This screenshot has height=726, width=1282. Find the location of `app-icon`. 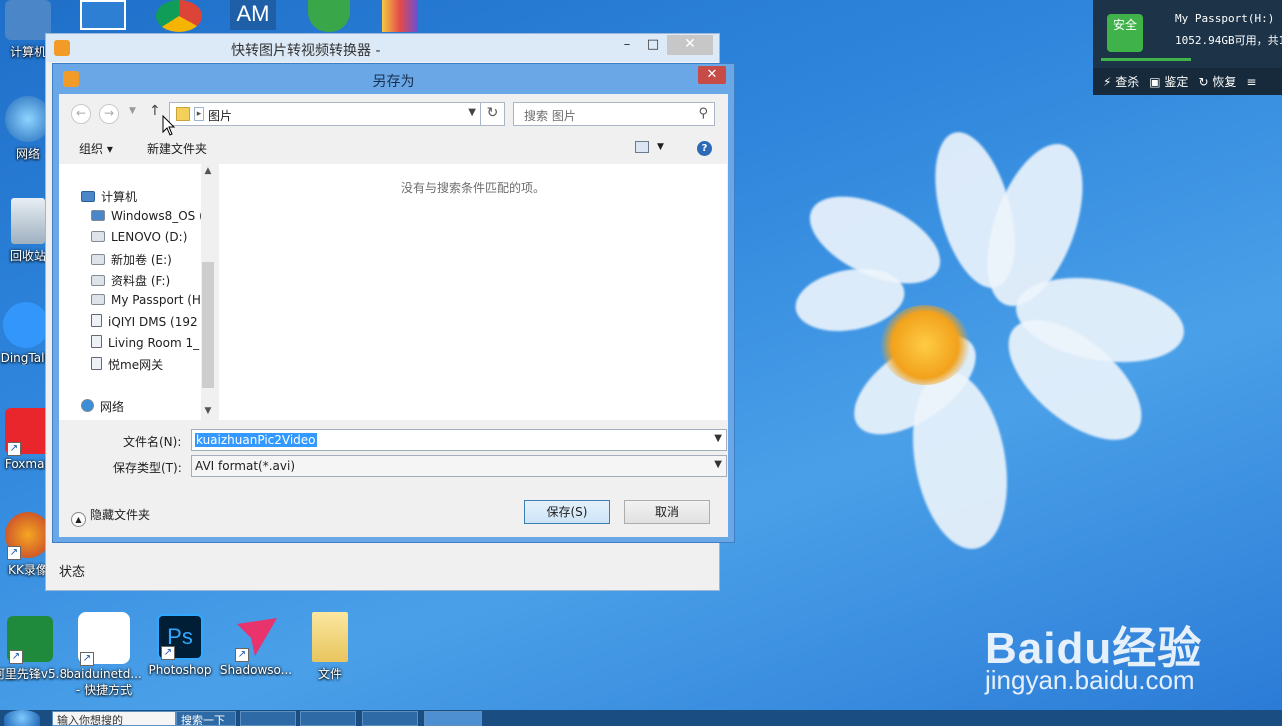

app-icon is located at coordinates (62, 48).